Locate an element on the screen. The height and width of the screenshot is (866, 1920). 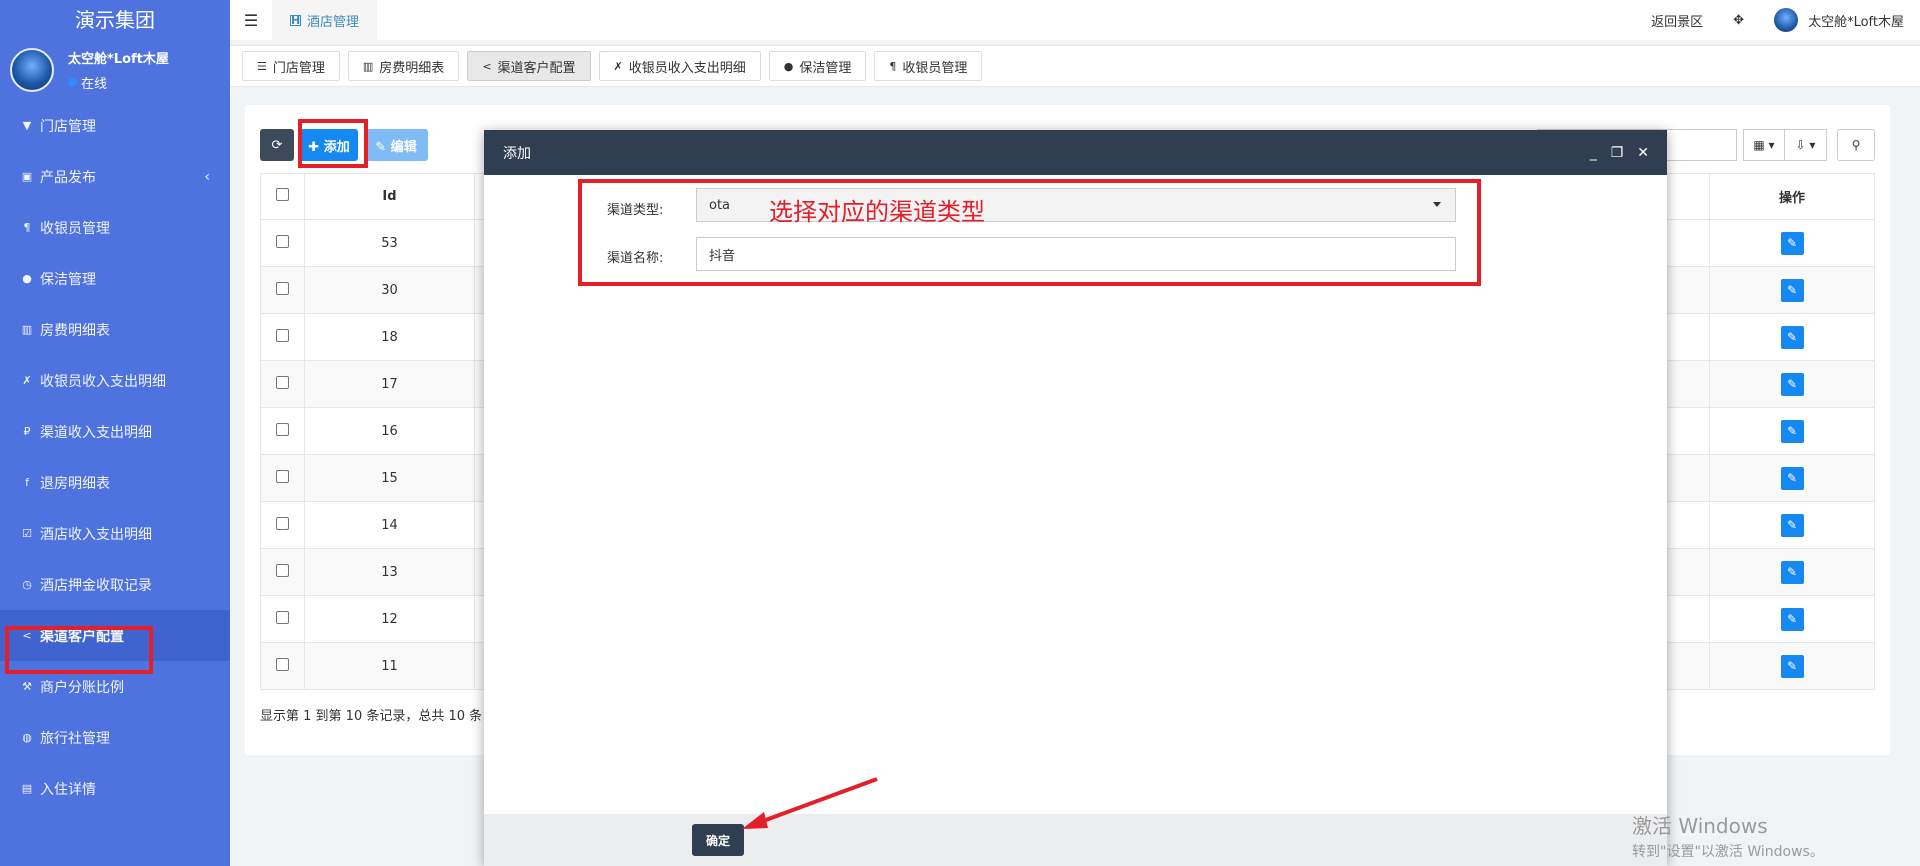
avatar is located at coordinates (1786, 20).